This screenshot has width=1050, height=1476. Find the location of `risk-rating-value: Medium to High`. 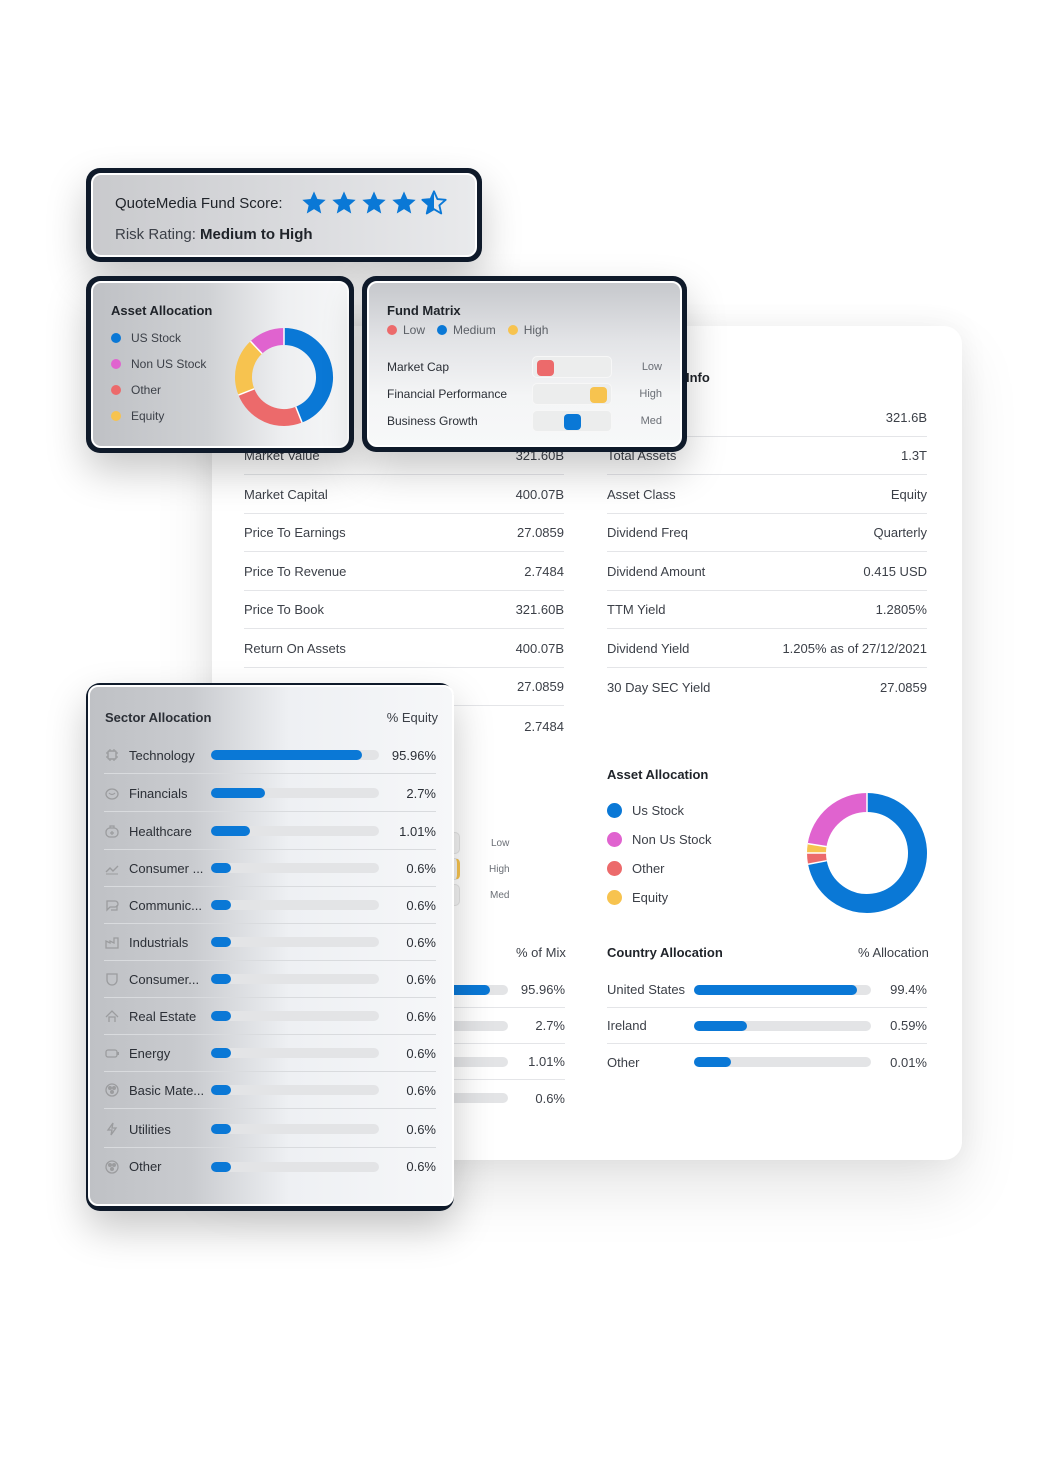

risk-rating-value: Medium to High is located at coordinates (256, 234).